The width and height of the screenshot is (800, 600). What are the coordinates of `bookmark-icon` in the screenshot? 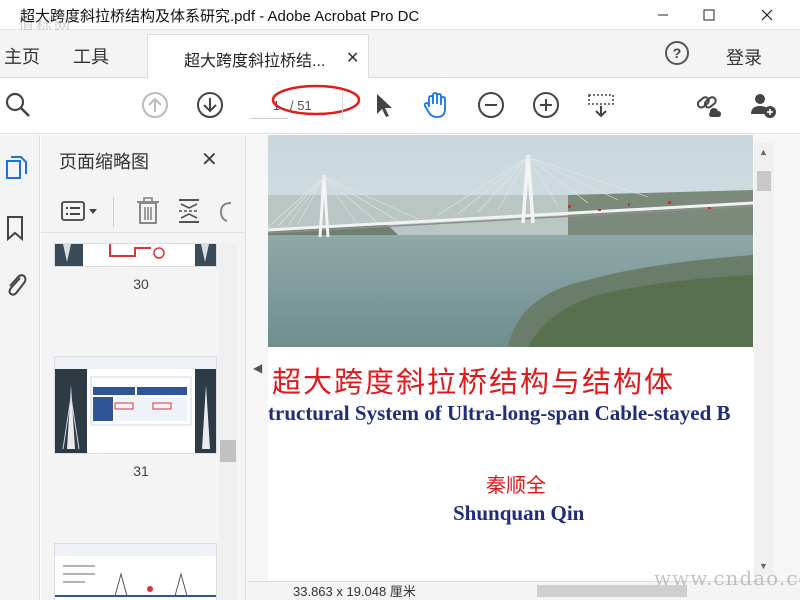 It's located at (16, 228).